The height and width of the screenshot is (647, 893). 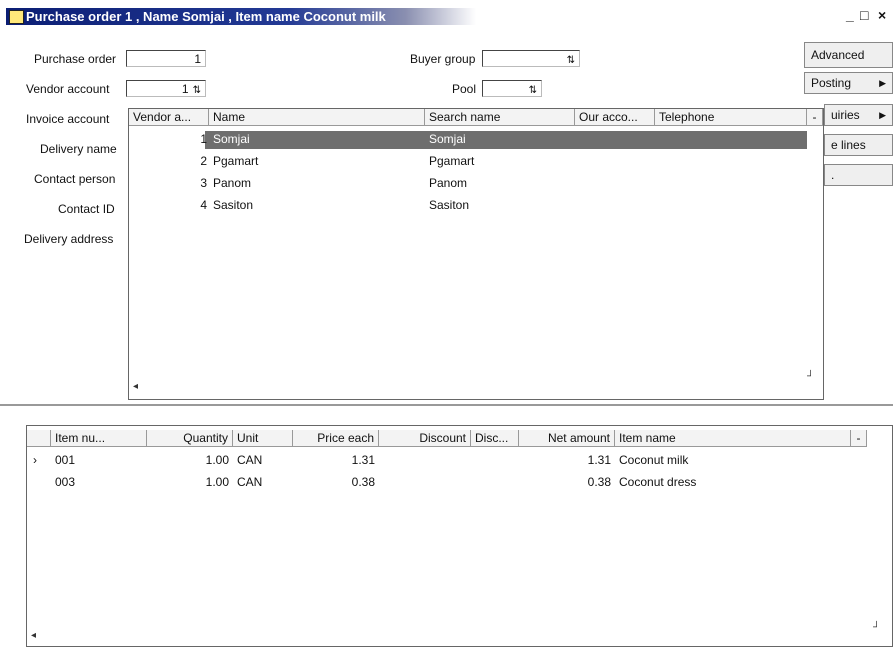 What do you see at coordinates (848, 55) in the screenshot?
I see `advanced-button: Advanced` at bounding box center [848, 55].